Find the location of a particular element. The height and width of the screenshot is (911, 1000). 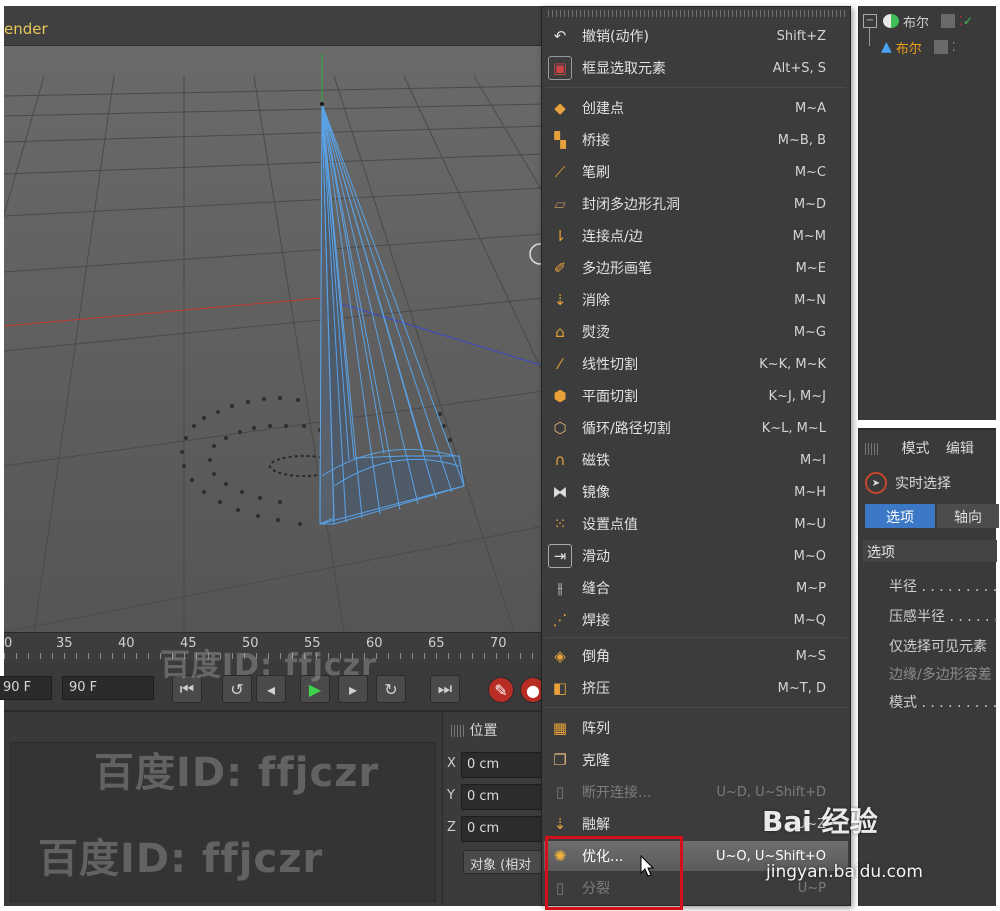

menu-item-iron: ⌂ 熨烫 M~G is located at coordinates (696, 332).